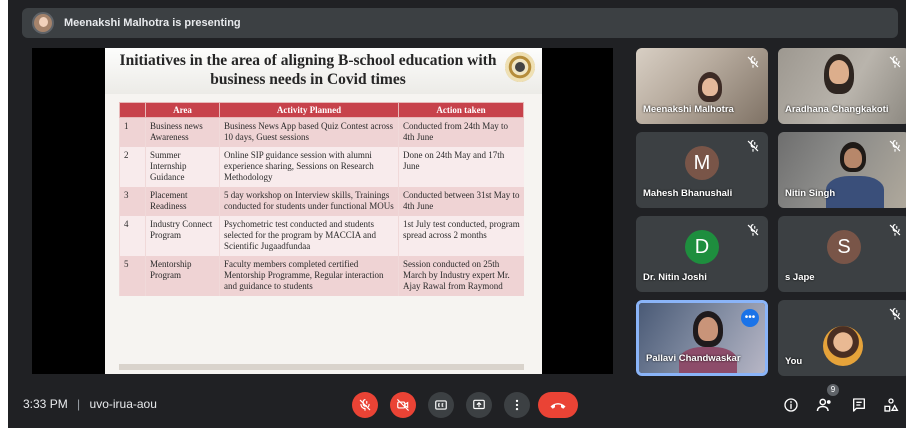 The height and width of the screenshot is (428, 906). I want to click on col-number-header, so click(132, 110).